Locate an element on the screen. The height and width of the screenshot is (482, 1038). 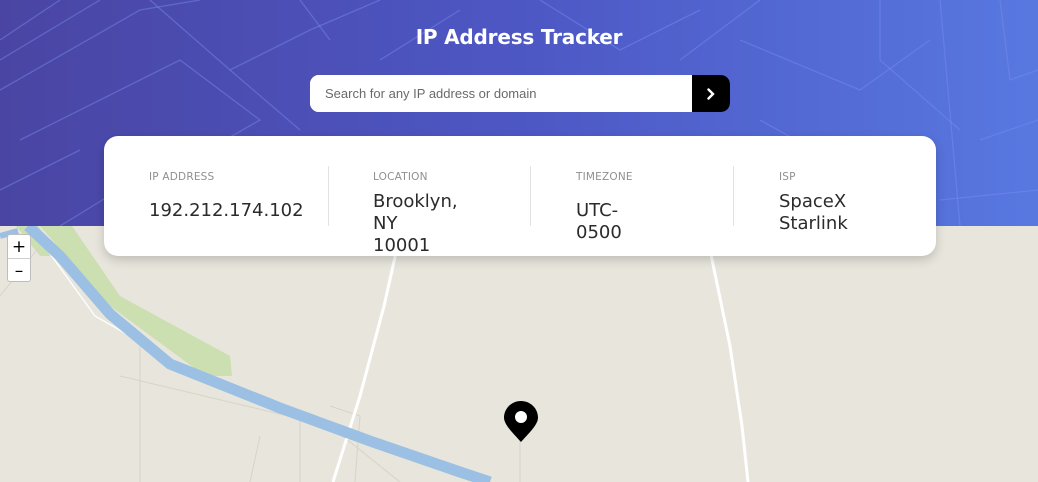
search-submit-button is located at coordinates (711, 93).